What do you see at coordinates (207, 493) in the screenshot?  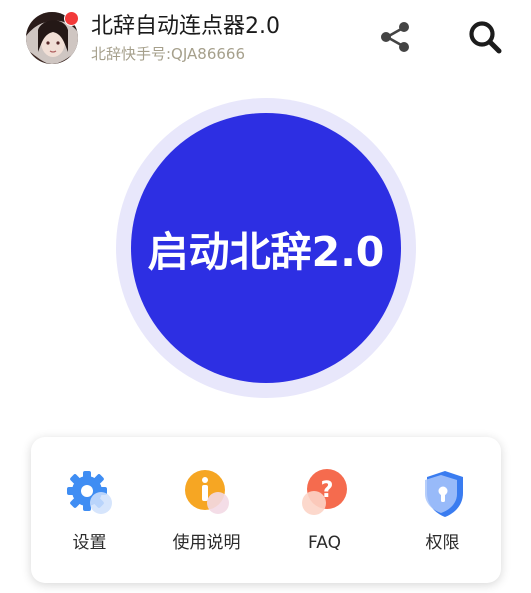 I see `info-icon` at bounding box center [207, 493].